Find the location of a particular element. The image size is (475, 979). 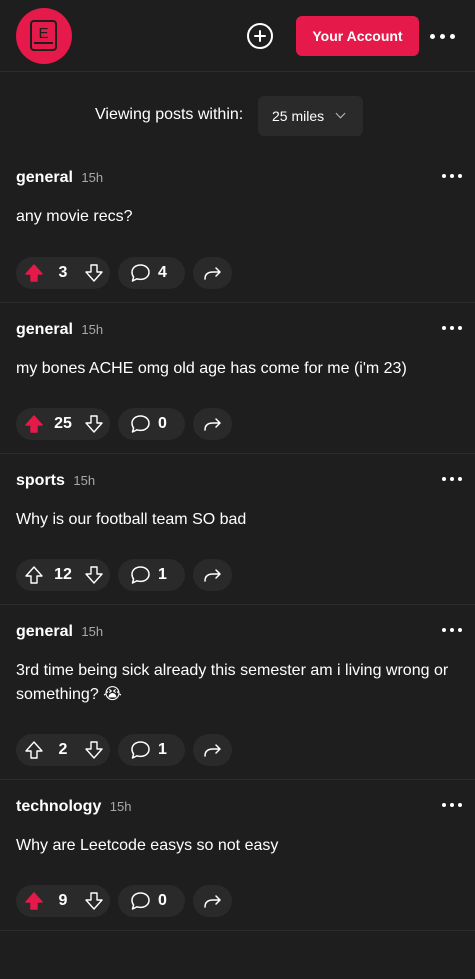

distance-select: 25 miles is located at coordinates (310, 116).